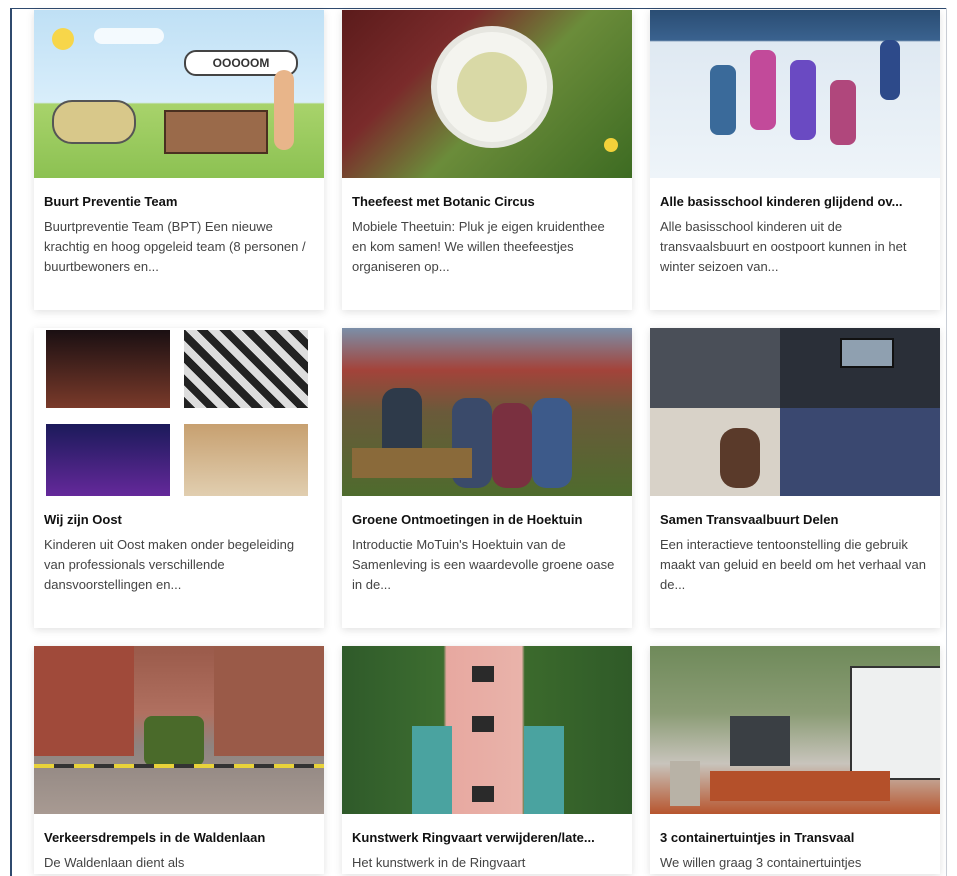 The height and width of the screenshot is (876, 957). Describe the element at coordinates (487, 201) in the screenshot. I see `card-title: Theefeest met Botanic Circus` at that location.